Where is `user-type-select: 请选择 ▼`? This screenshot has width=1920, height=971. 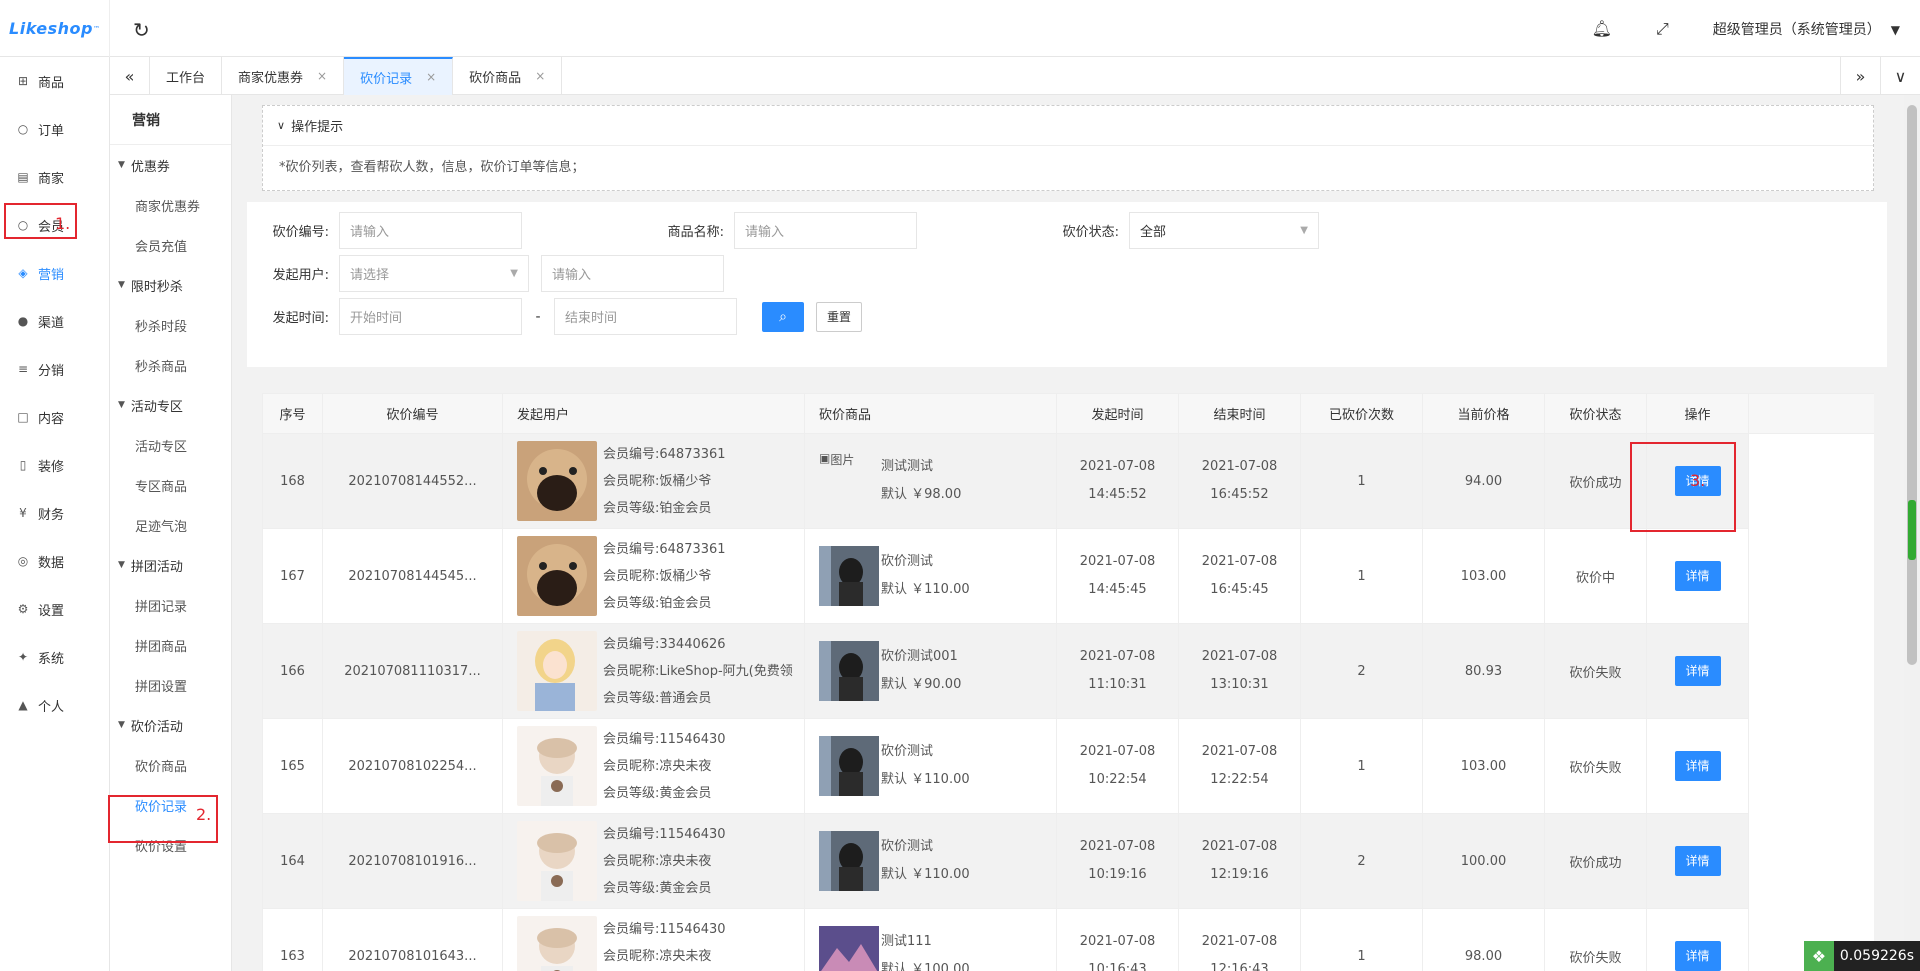
user-type-select: 请选择 ▼ is located at coordinates (434, 273).